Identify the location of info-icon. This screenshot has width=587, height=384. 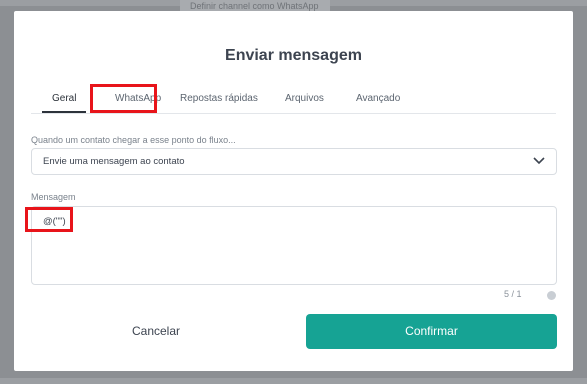
(551, 295).